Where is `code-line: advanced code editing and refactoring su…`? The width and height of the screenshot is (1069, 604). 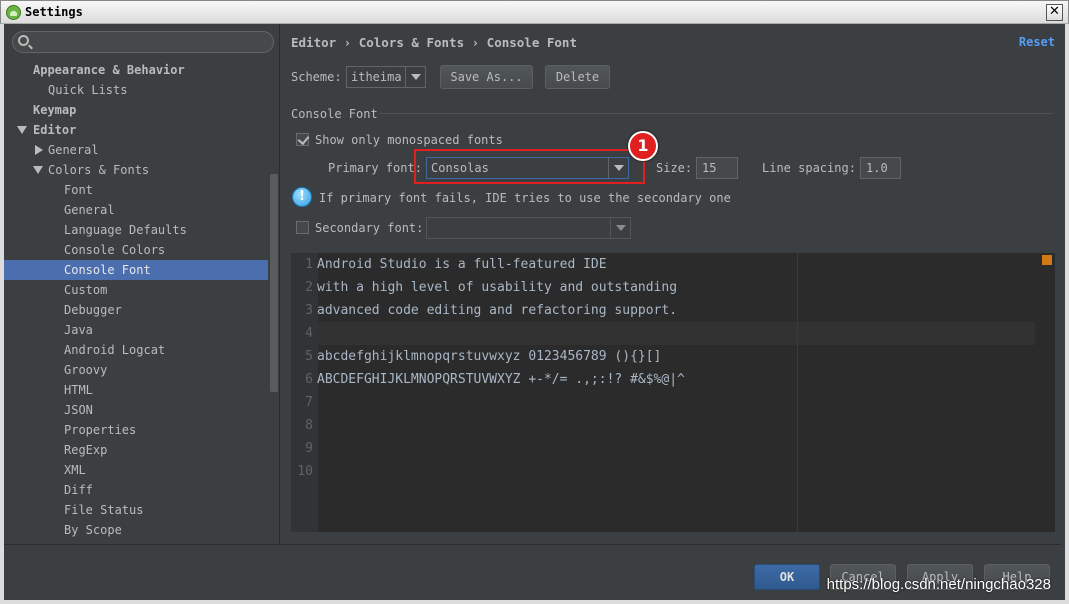
code-line: advanced code editing and refactoring su… is located at coordinates (497, 310).